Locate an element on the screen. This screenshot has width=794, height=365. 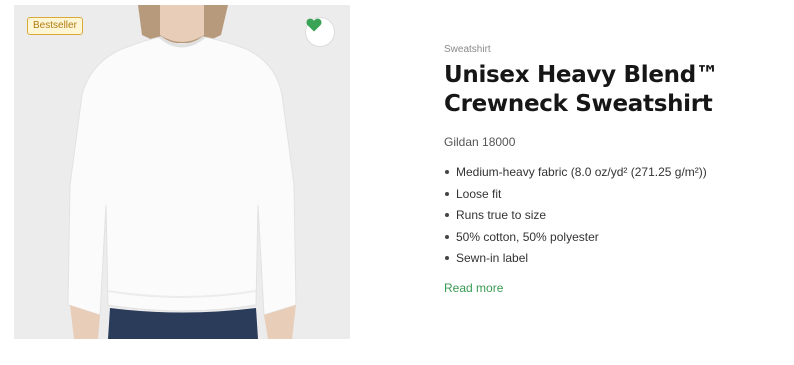
product-title: Unisex Heavy Blend™ Crewneck Sweatshirt is located at coordinates (614, 90).